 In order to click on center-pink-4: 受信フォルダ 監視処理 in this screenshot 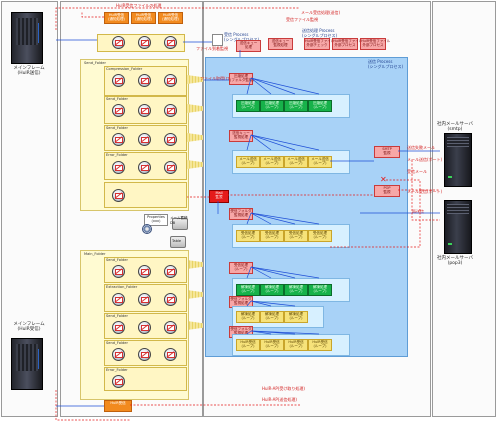, I will do `click(241, 214)`.